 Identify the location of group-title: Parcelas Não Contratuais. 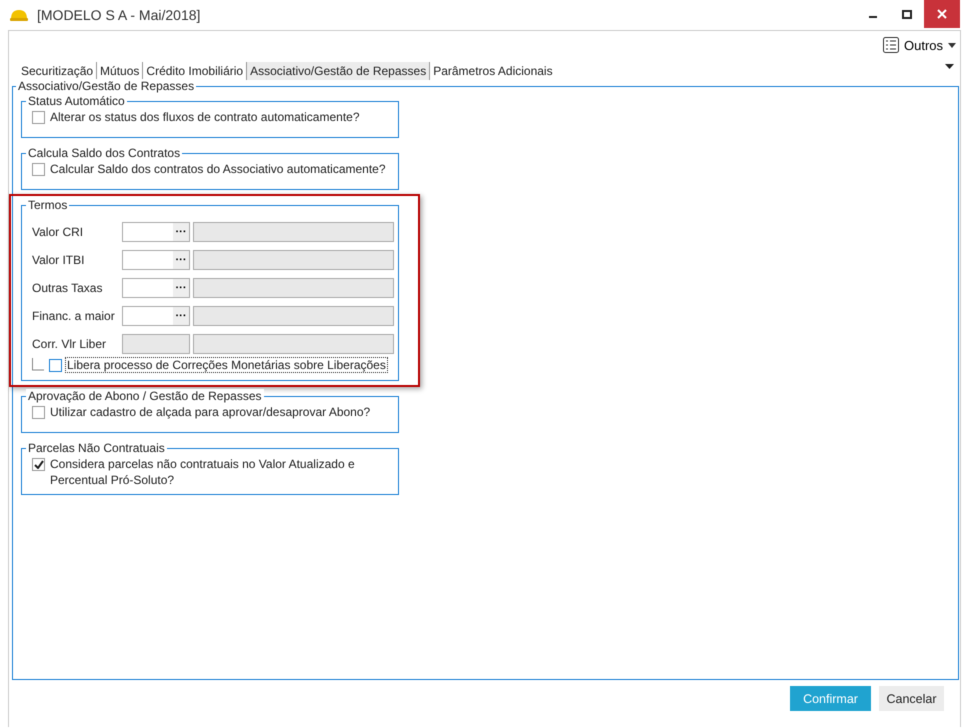
(96, 448).